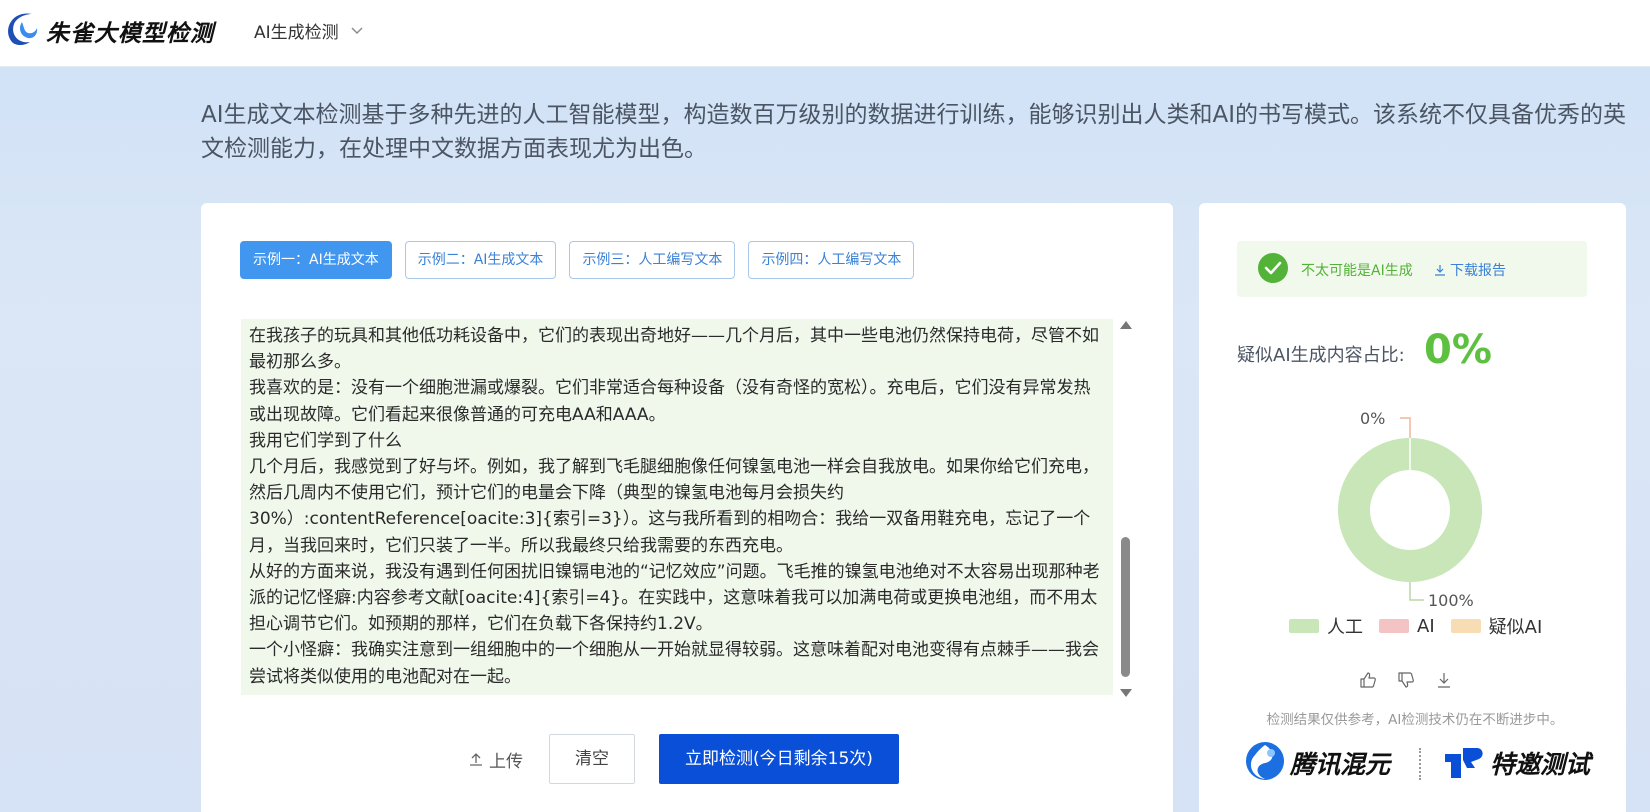  I want to click on label-leader-ai, so click(1405, 427).